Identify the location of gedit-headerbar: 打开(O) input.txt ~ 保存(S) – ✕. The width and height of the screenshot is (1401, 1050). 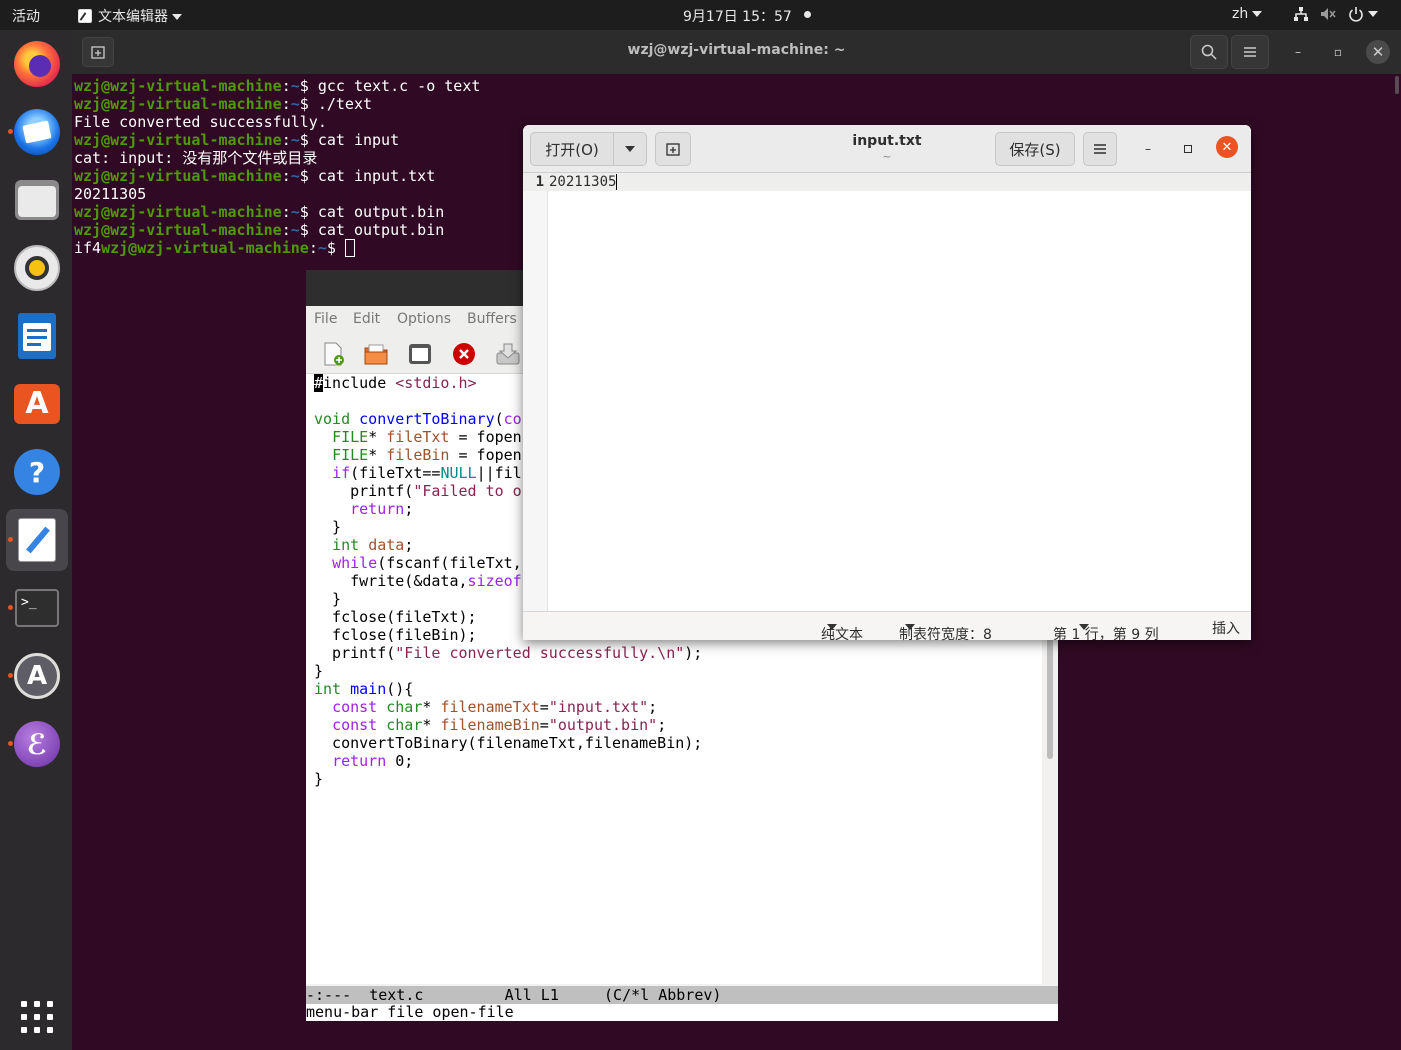
(887, 149).